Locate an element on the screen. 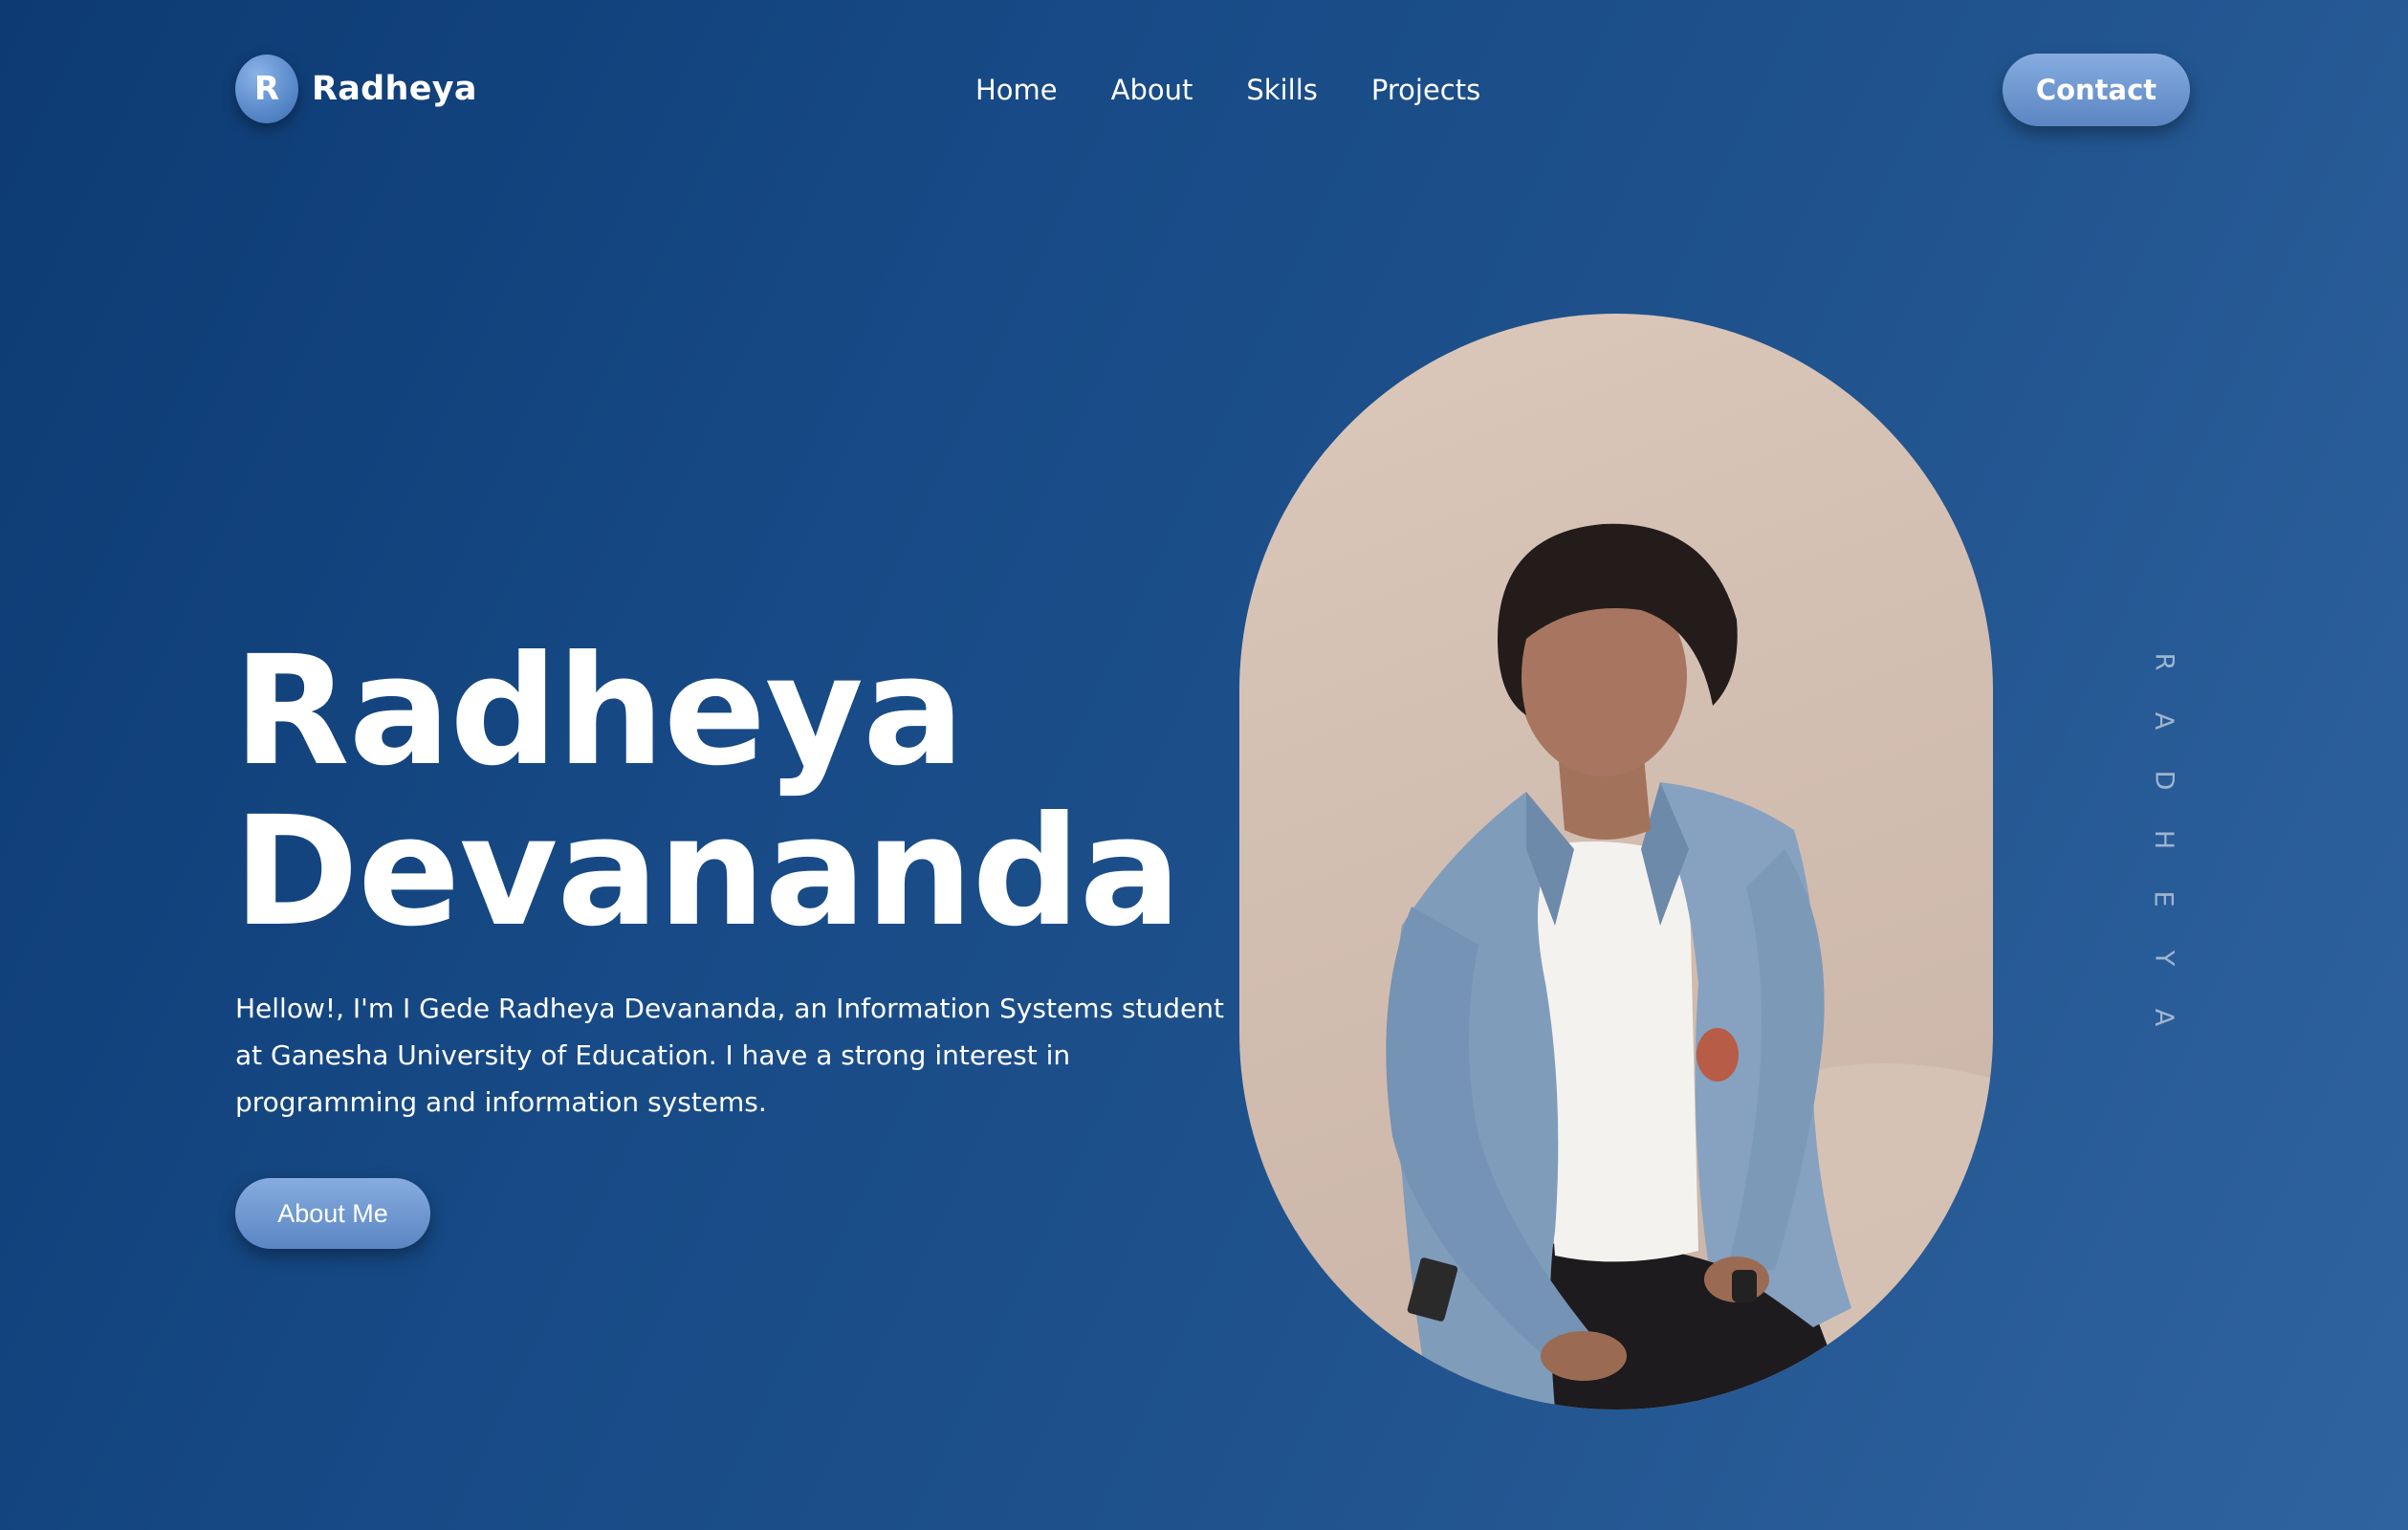 The height and width of the screenshot is (1530, 2408). logo-name: Radheya is located at coordinates (395, 89).